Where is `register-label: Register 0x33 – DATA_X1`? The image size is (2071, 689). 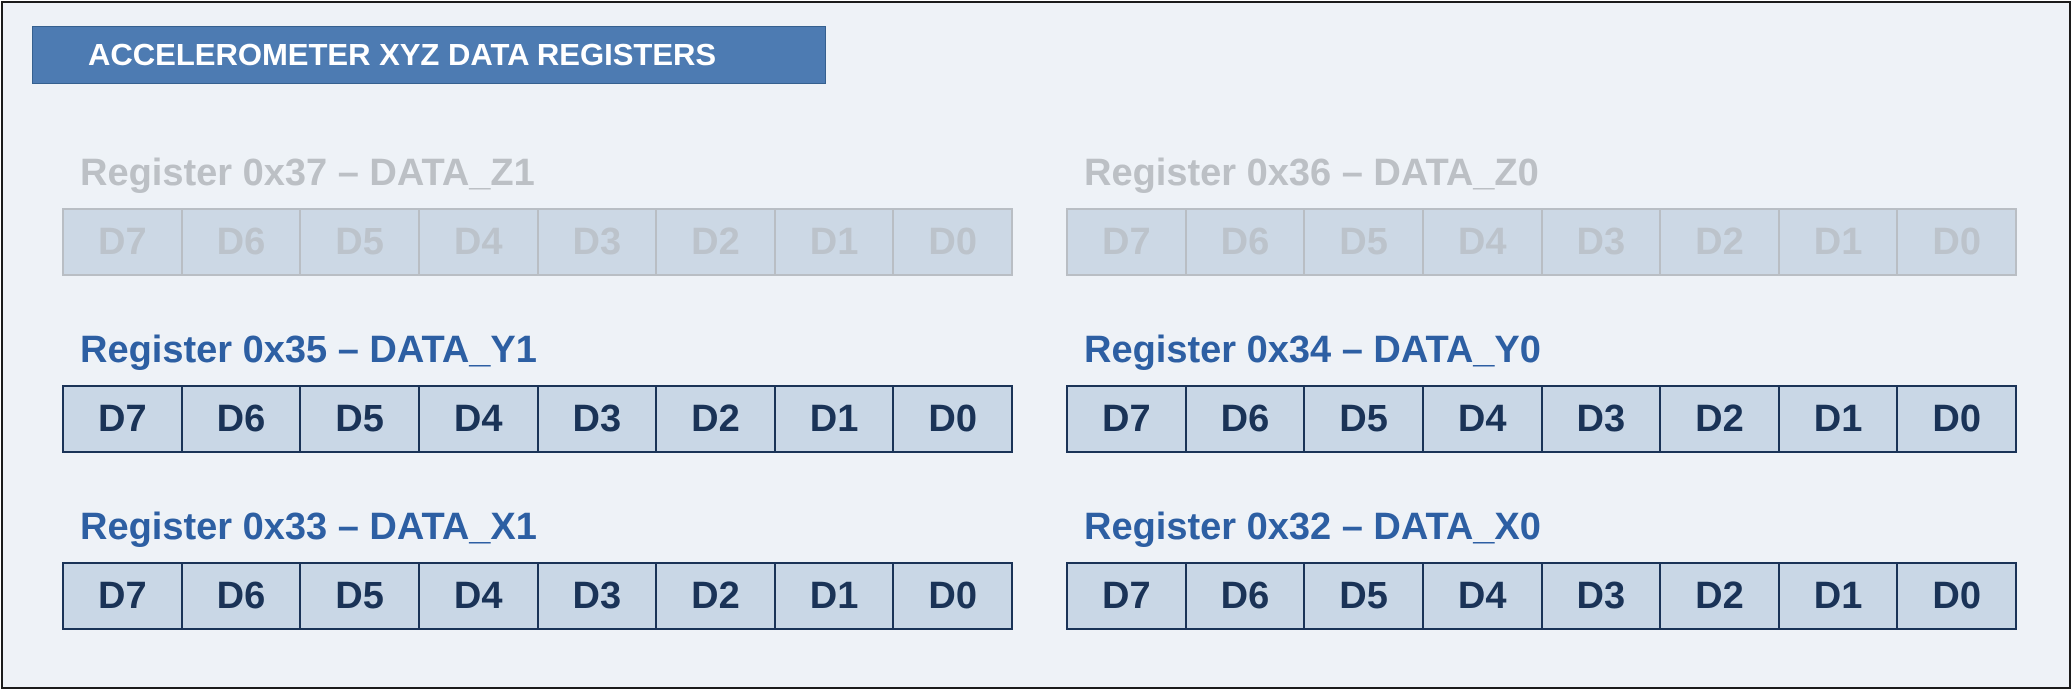
register-label: Register 0x33 – DATA_X1 is located at coordinates (308, 527).